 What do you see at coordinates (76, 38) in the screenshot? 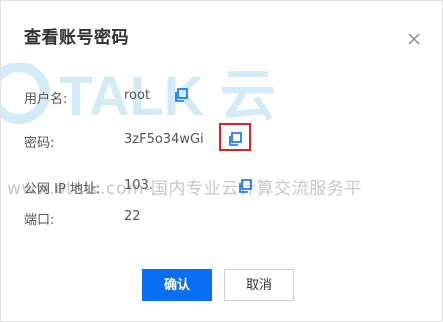
I see `dialog-title: 查看账号密码` at bounding box center [76, 38].